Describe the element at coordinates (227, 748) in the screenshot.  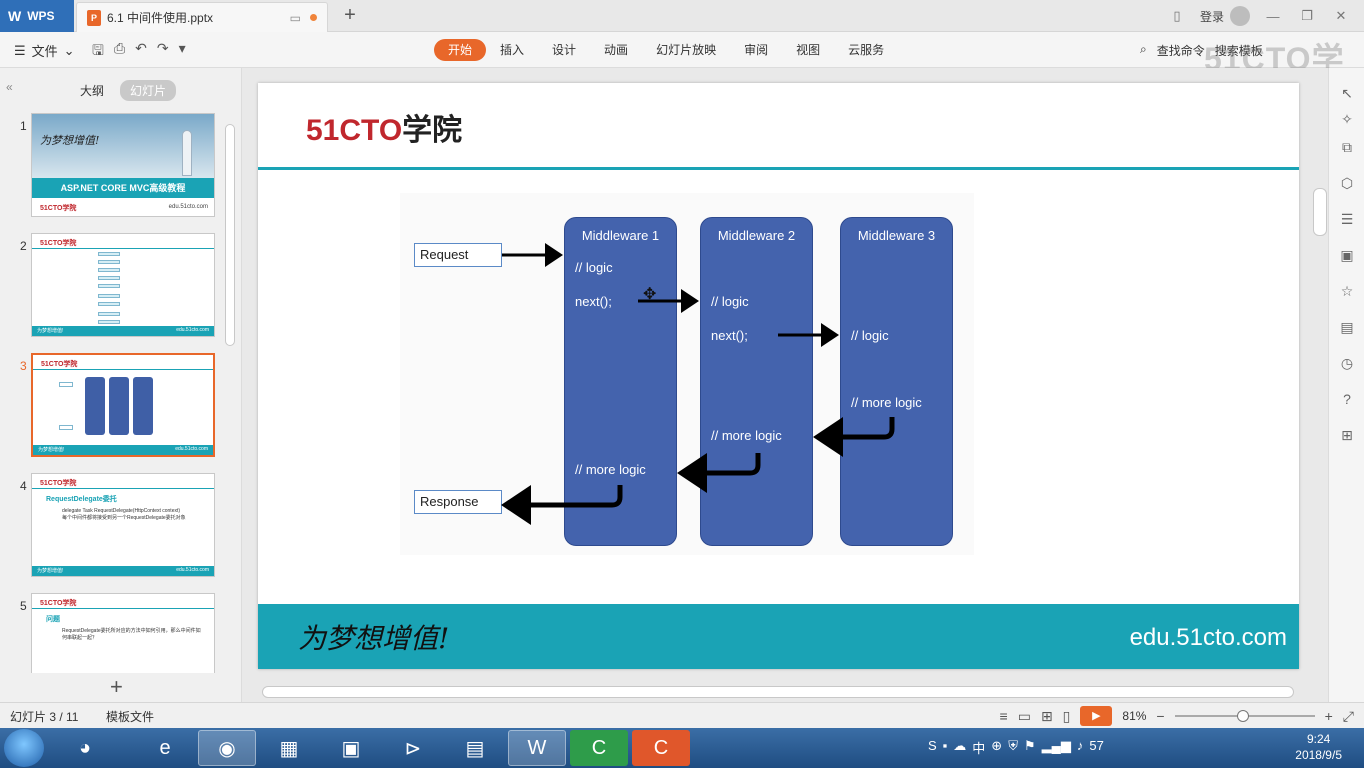
I see `taskbar-app-browser: ◉` at that location.